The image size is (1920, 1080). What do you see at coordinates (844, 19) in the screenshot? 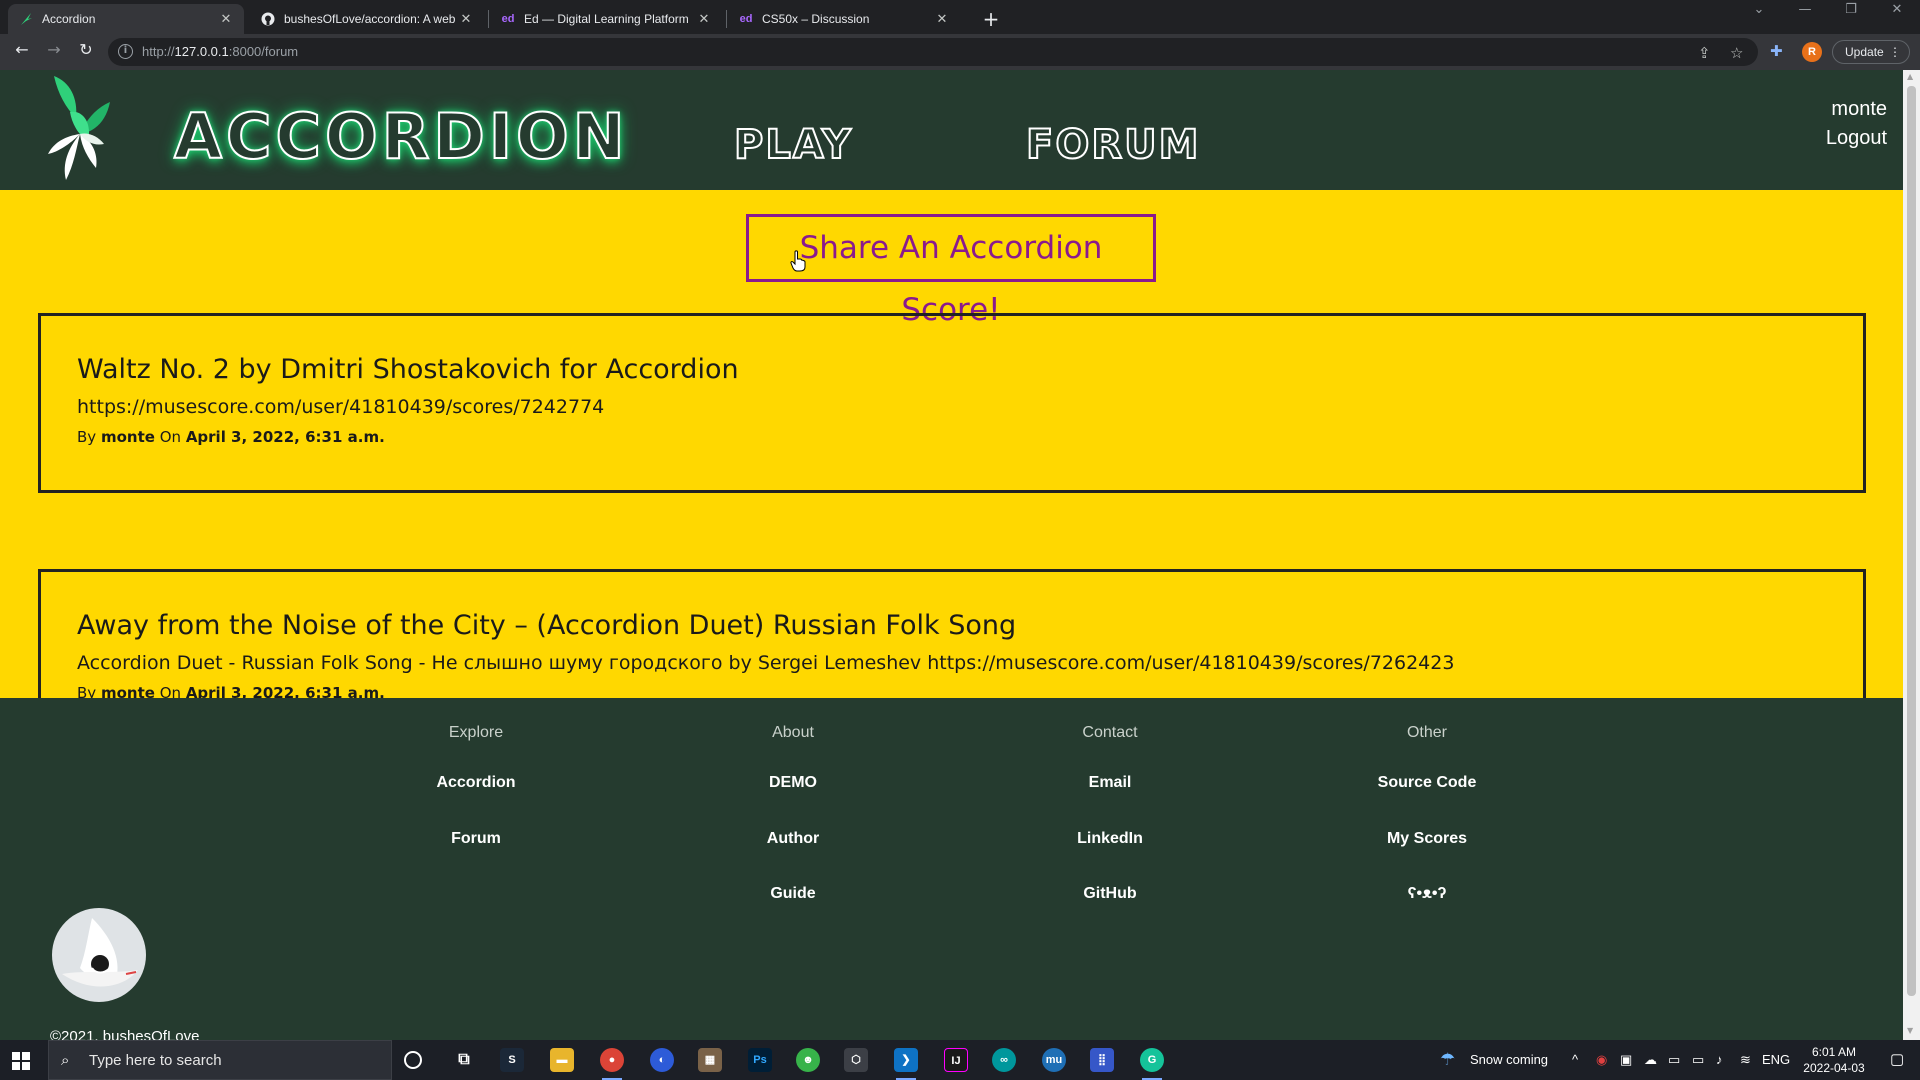
I see `tab-cs50x: ed CS50x – Discussion ✕` at bounding box center [844, 19].